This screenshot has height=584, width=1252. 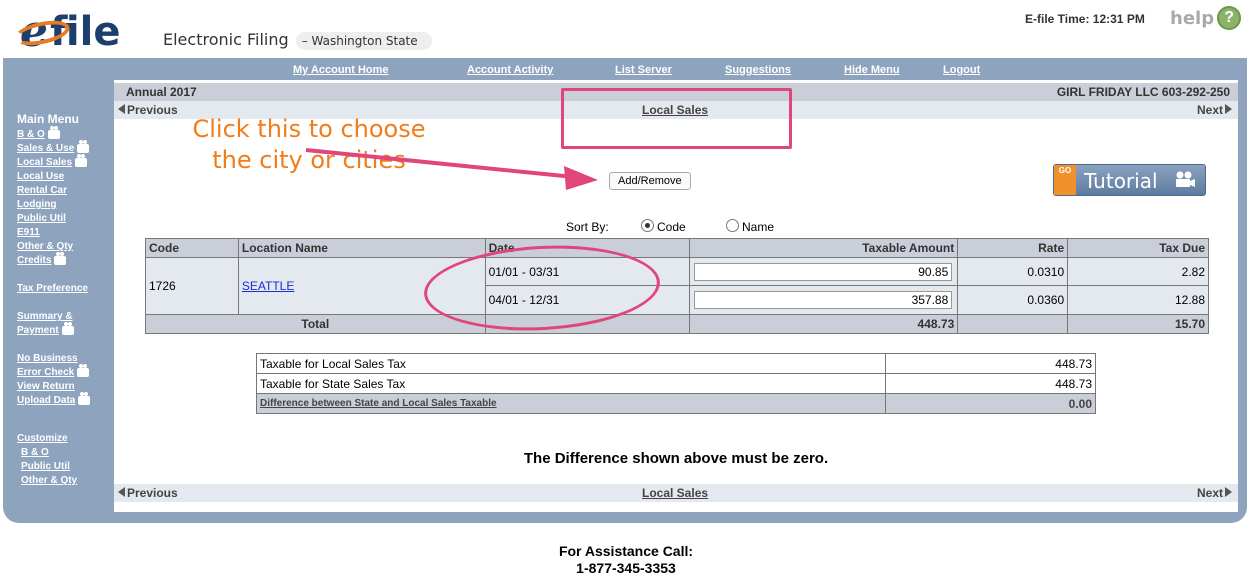 What do you see at coordinates (67, 177) in the screenshot?
I see `sidebar-item-local-use: Local Use` at bounding box center [67, 177].